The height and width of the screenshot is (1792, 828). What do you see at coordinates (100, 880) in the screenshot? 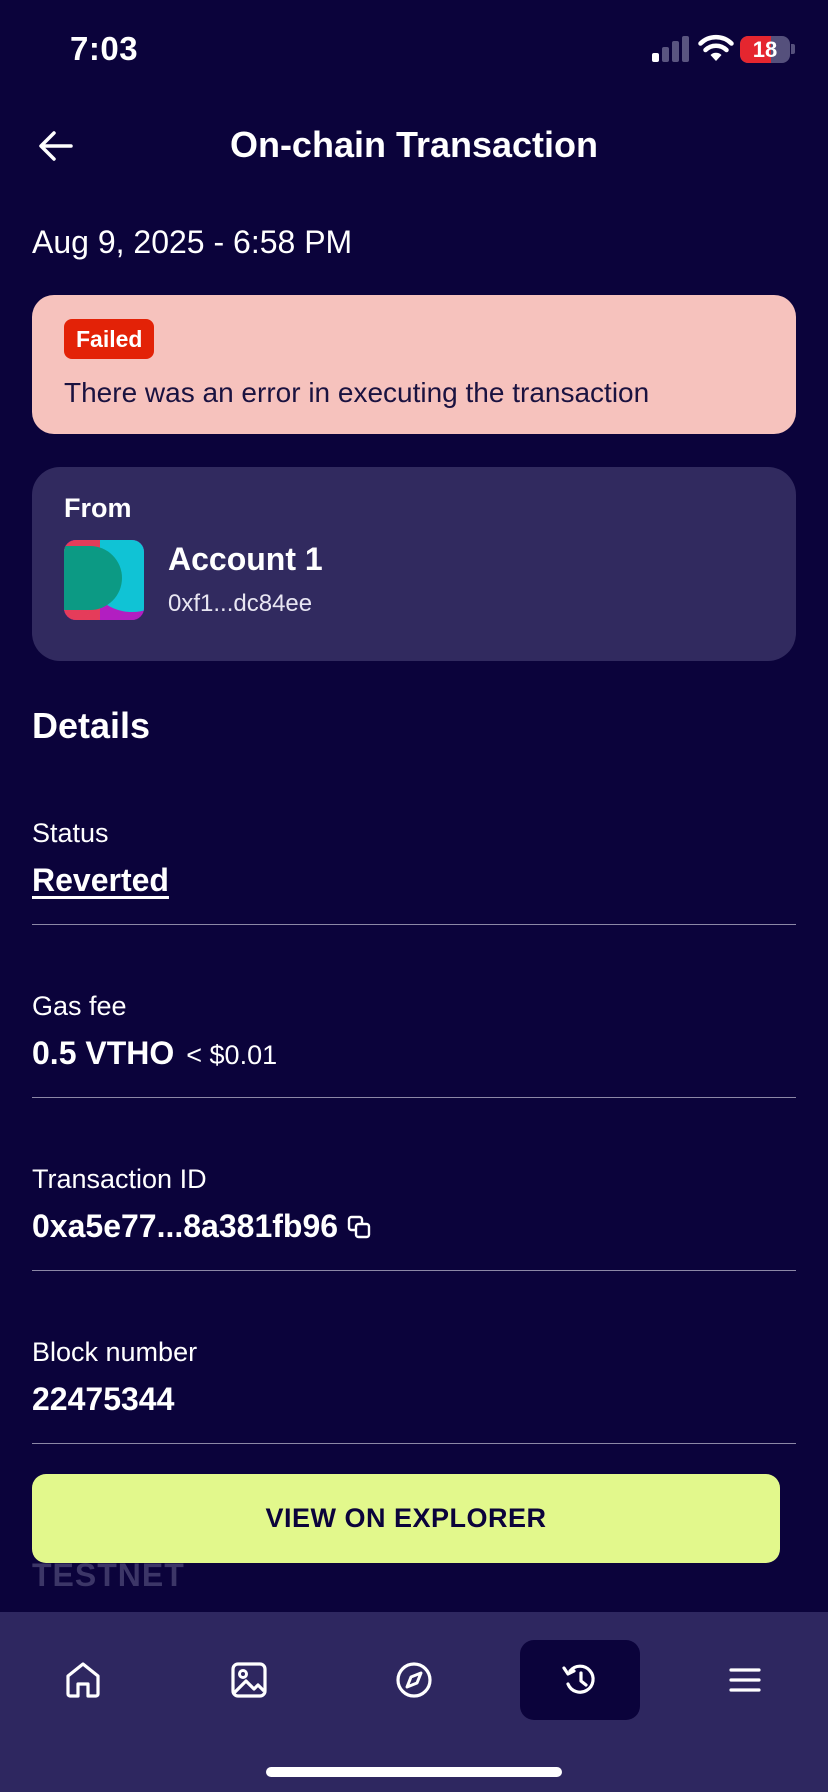
I see `status-value-link: Reverted` at bounding box center [100, 880].